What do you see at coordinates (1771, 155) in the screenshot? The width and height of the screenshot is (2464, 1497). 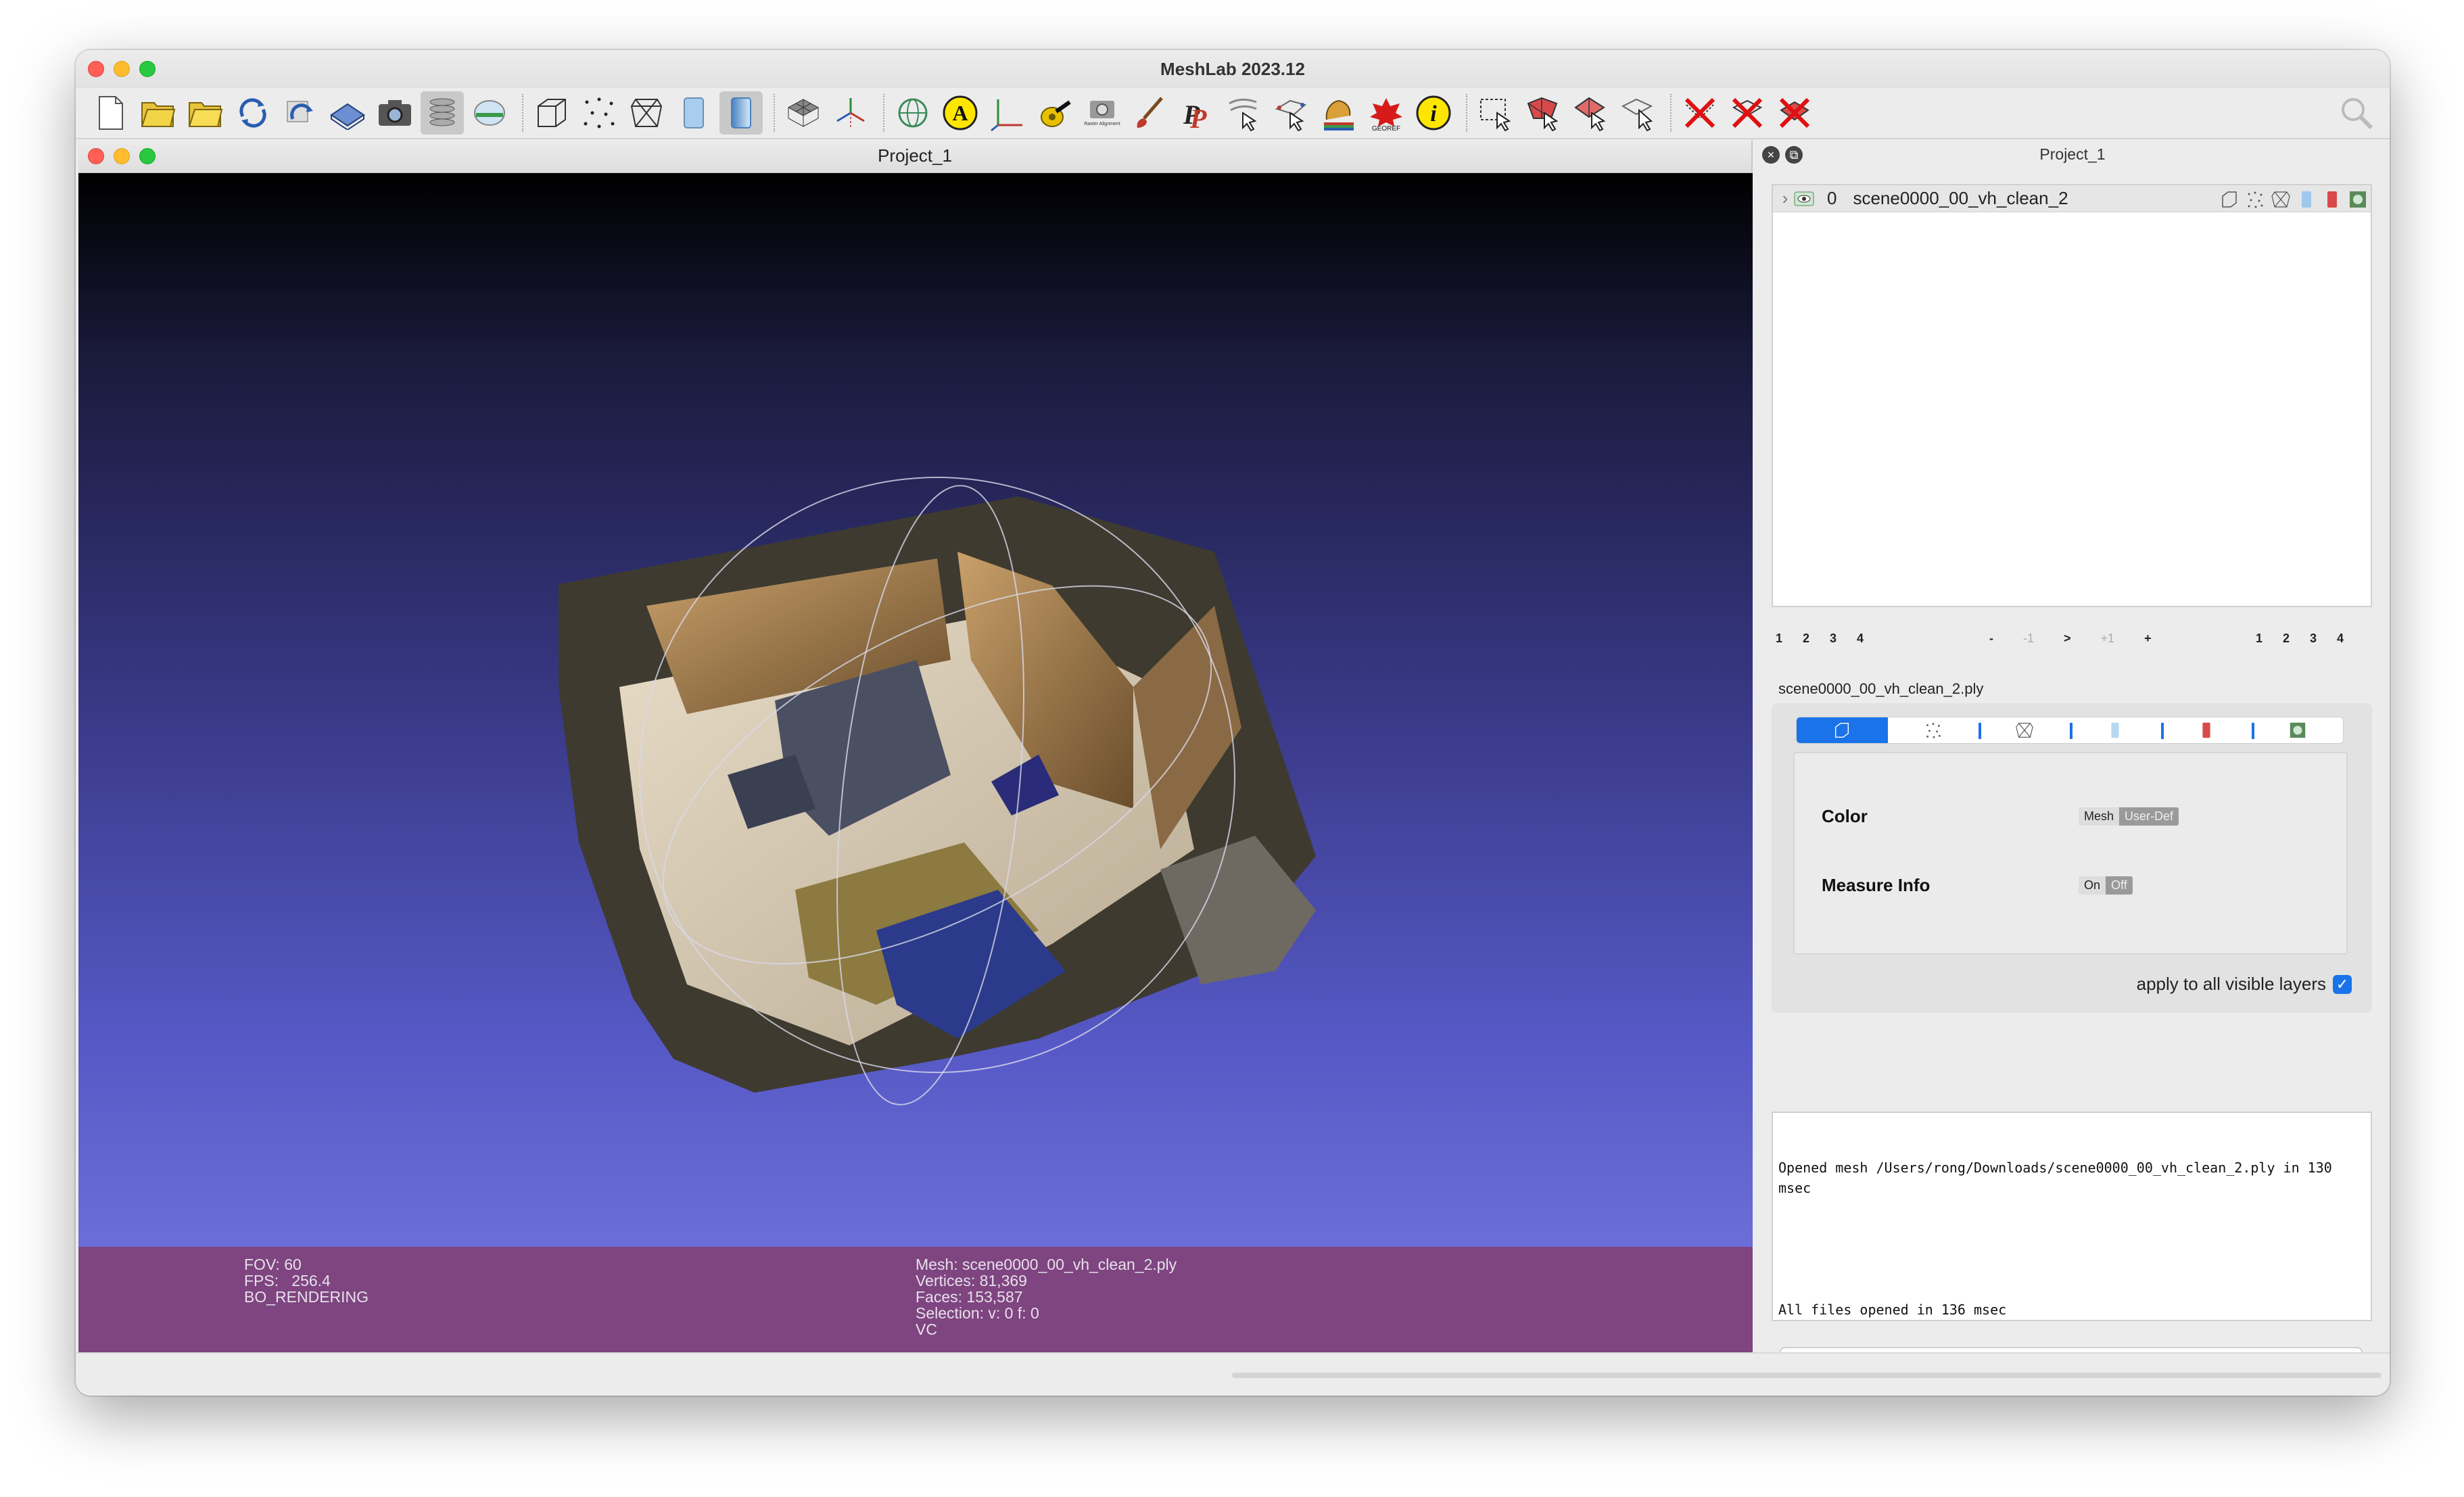 I see `close-panel-icon: ×` at bounding box center [1771, 155].